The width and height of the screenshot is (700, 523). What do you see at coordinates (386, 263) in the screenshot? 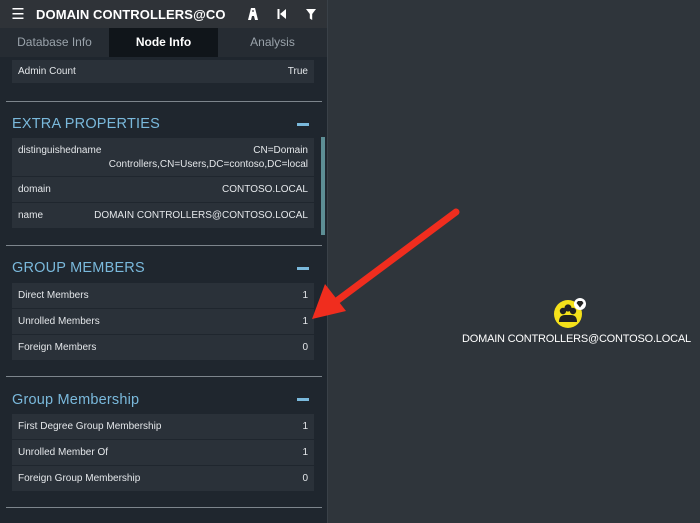
I see `annotation-arrow-icon` at bounding box center [386, 263].